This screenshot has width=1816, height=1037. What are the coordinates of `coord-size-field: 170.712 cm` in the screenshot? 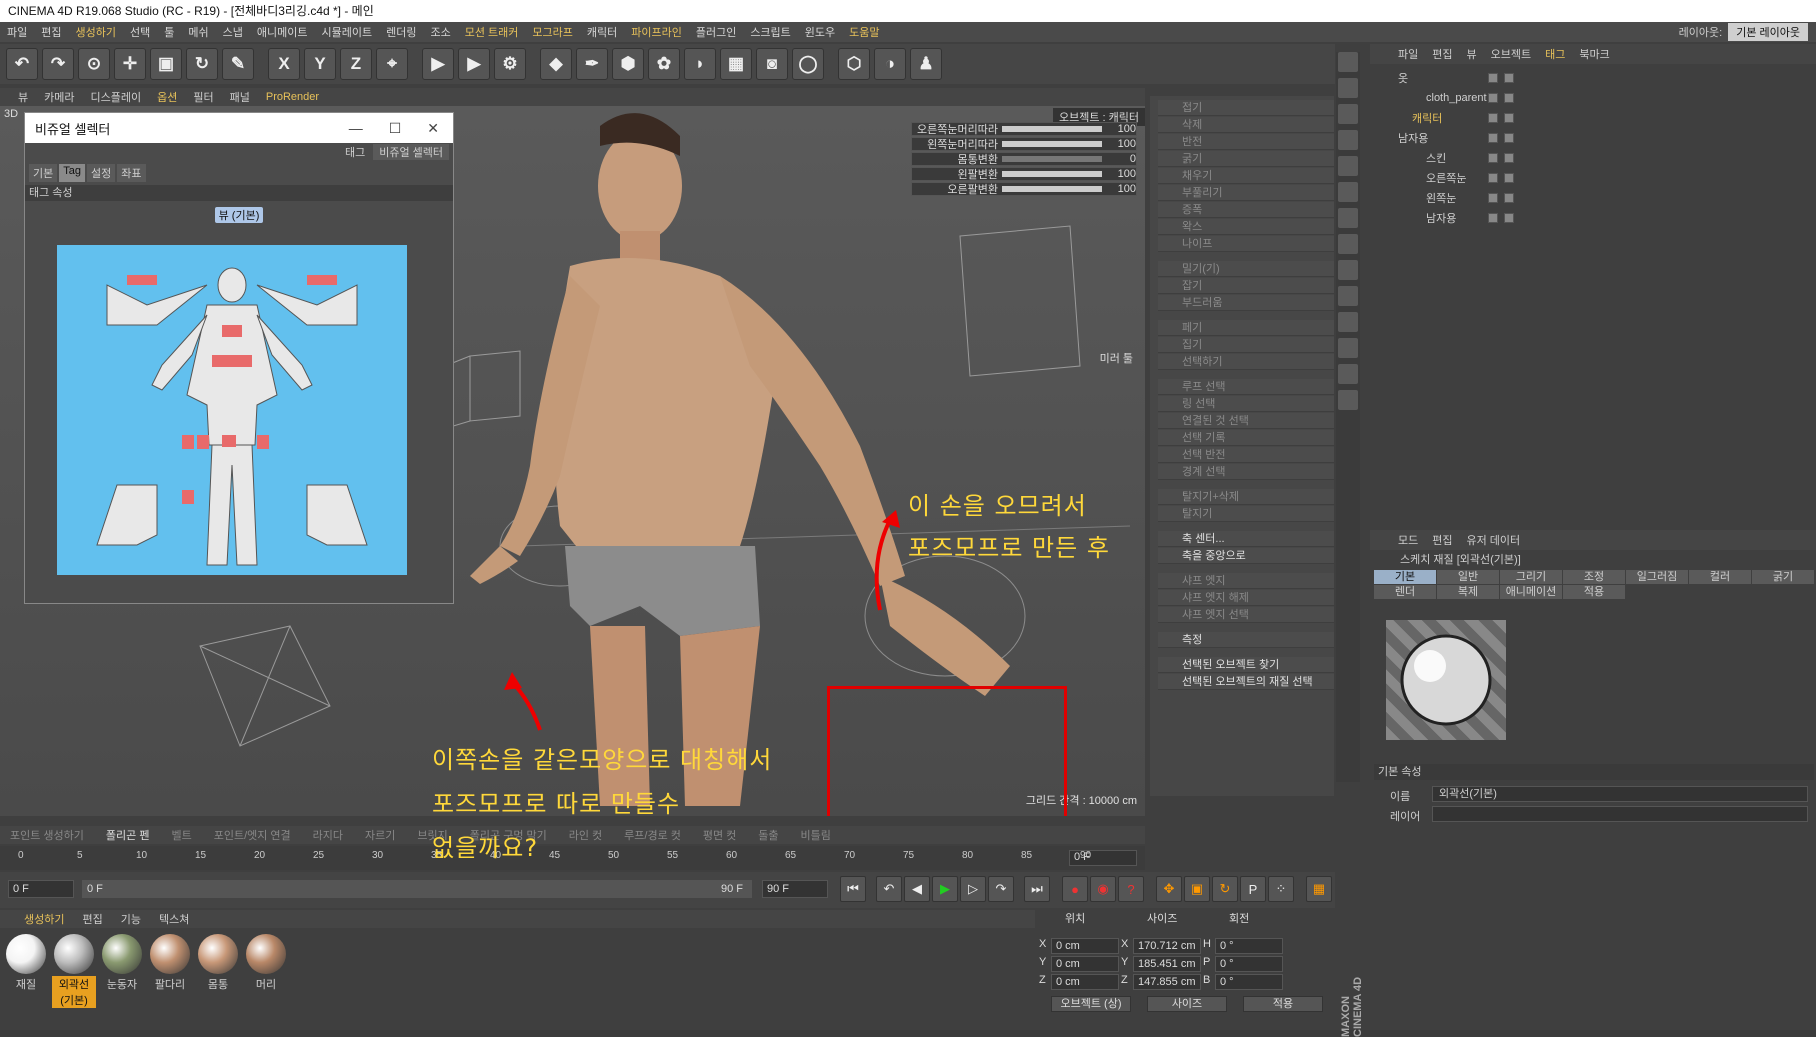 It's located at (1167, 946).